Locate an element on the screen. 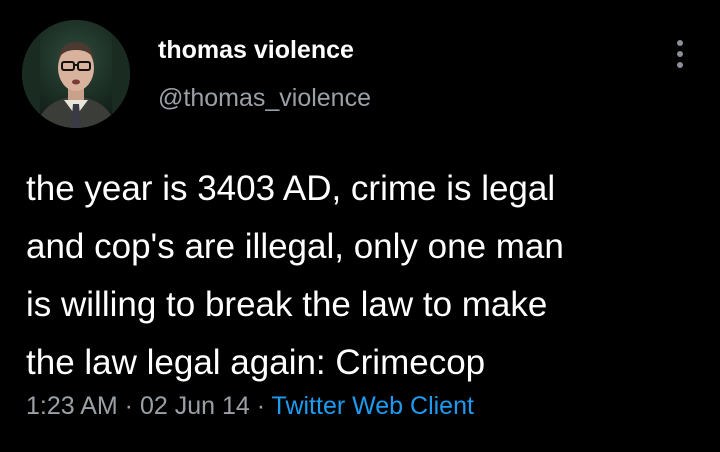 This screenshot has height=452, width=720. tweet-time: 1:23 AM is located at coordinates (72, 406).